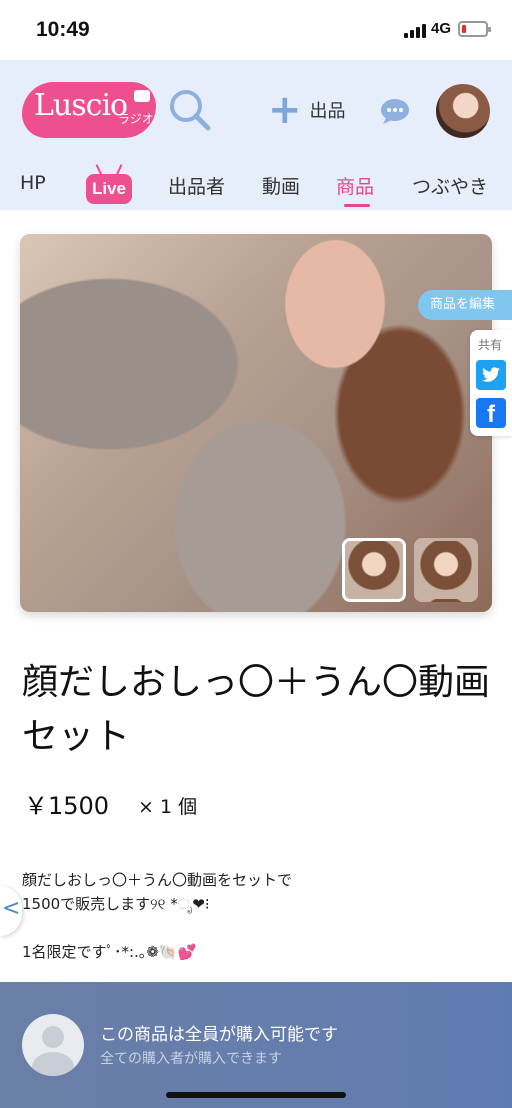 This screenshot has height=1108, width=512. I want to click on active-tab-indicator, so click(357, 205).